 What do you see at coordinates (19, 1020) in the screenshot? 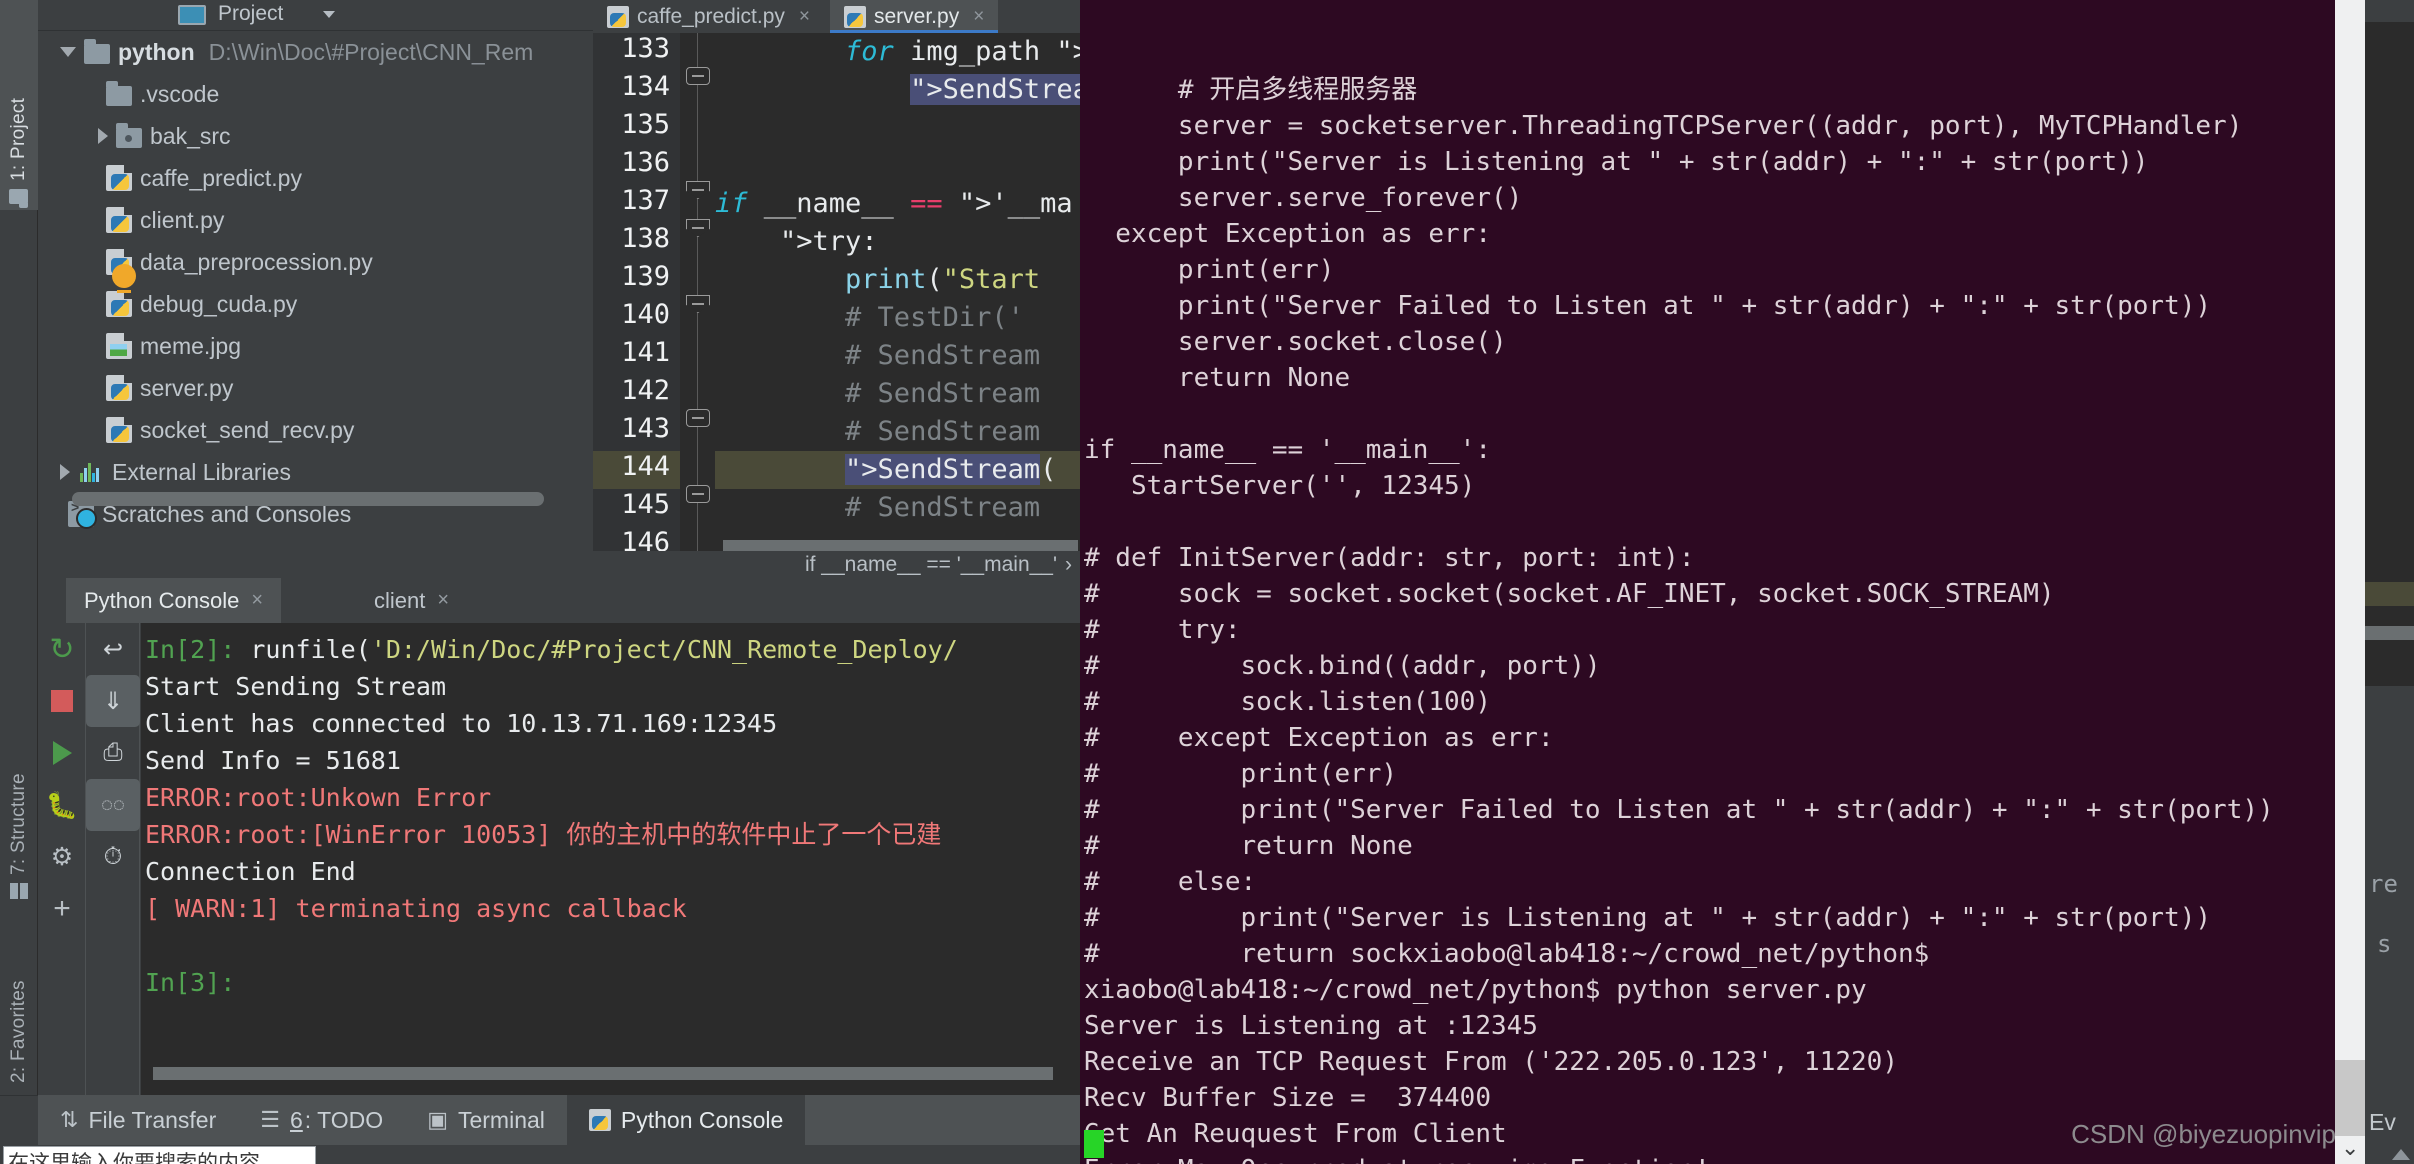
I see `sidebar-item-favorites: ★ 2: Favorites` at bounding box center [19, 1020].